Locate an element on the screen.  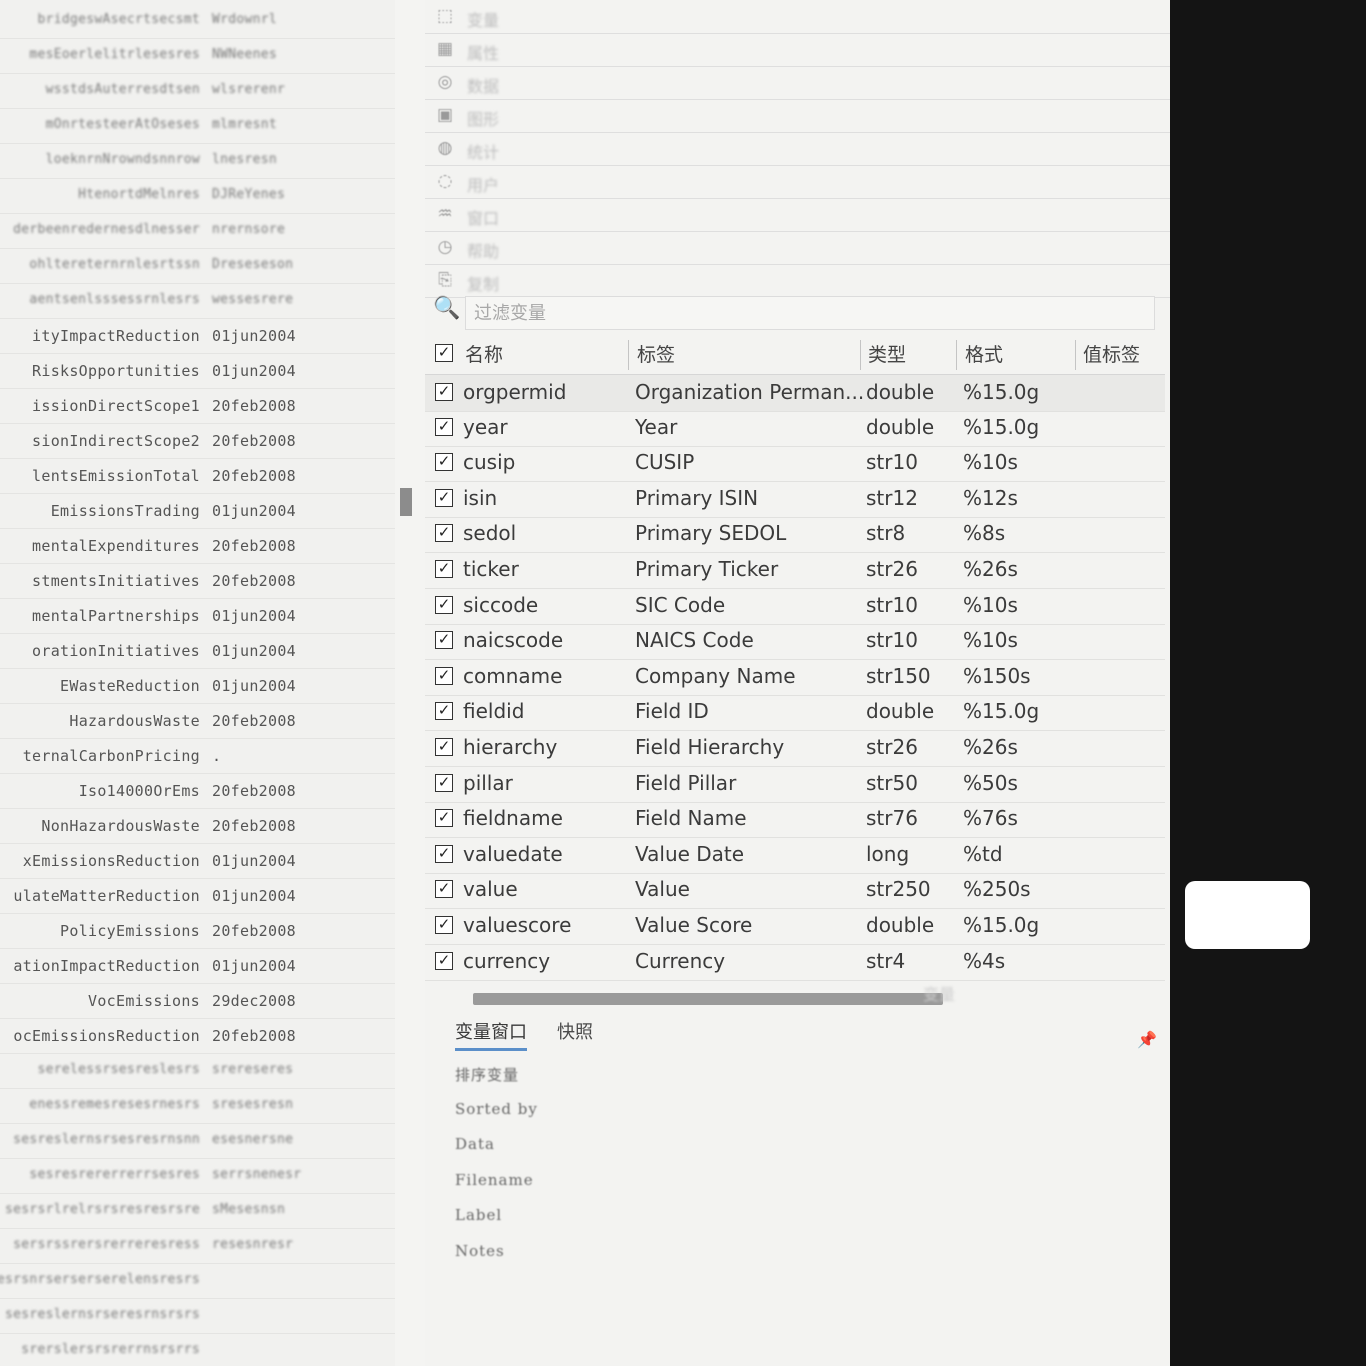
horizontal-scrollbar is located at coordinates (708, 999).